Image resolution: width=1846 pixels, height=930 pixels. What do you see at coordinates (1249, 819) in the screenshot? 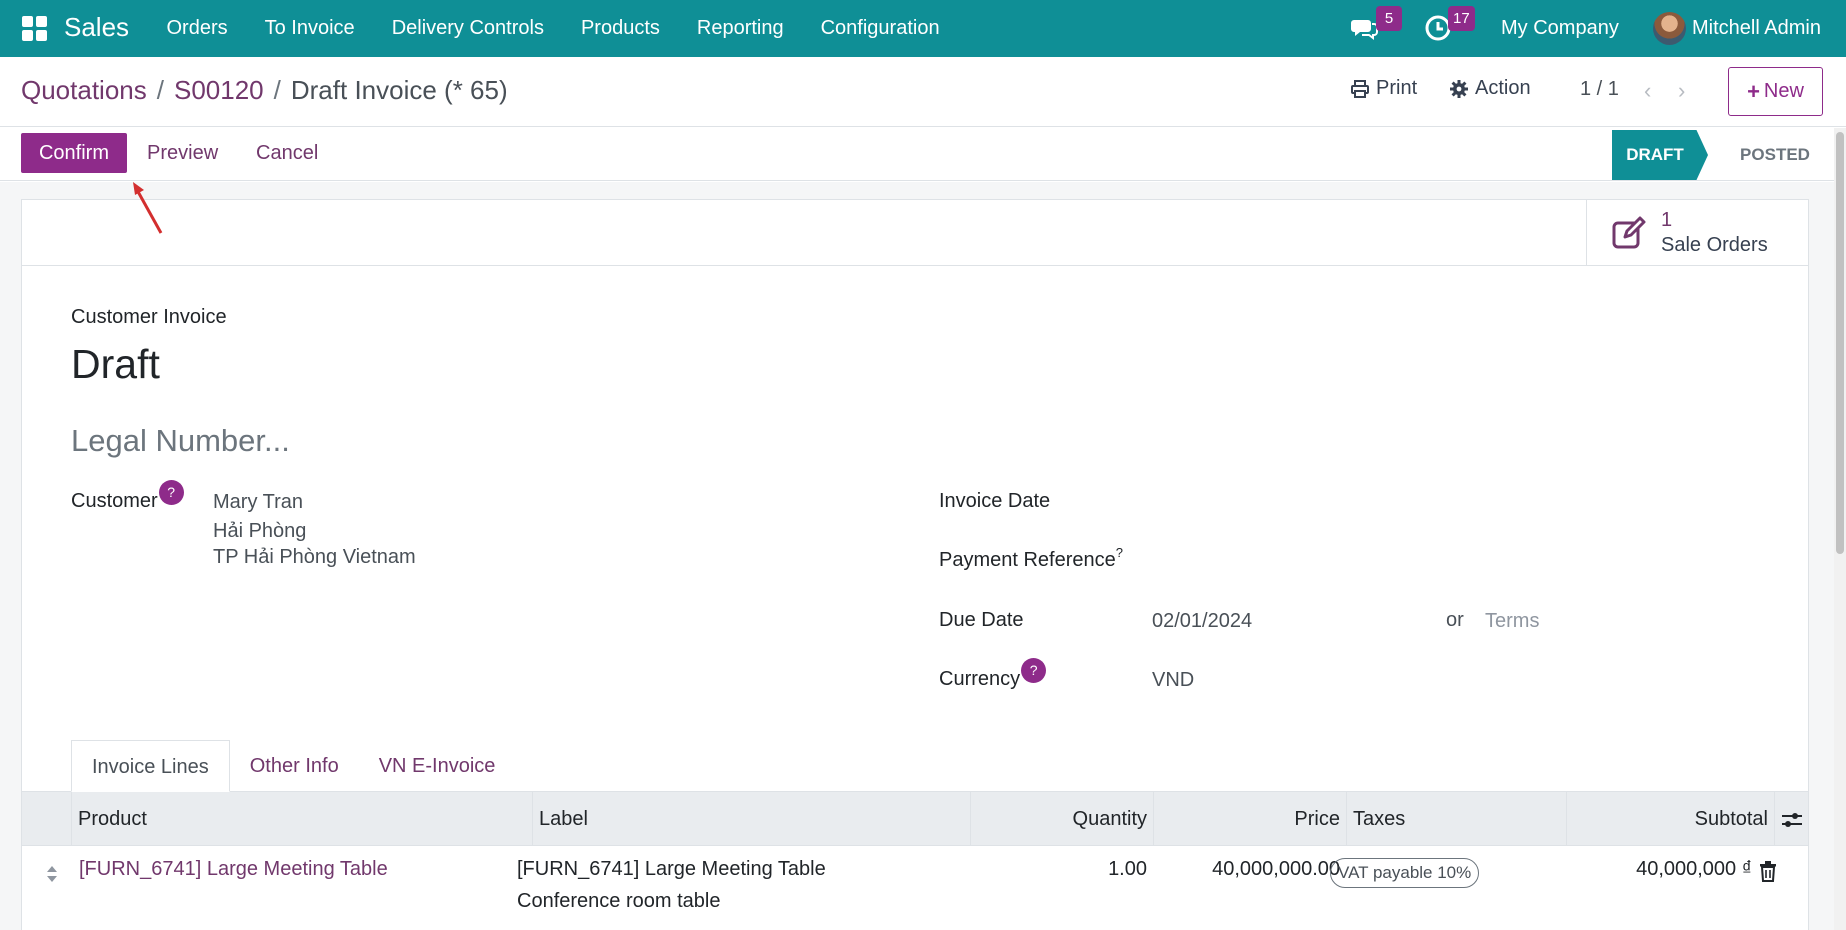
I see `column-price: Price` at bounding box center [1249, 819].